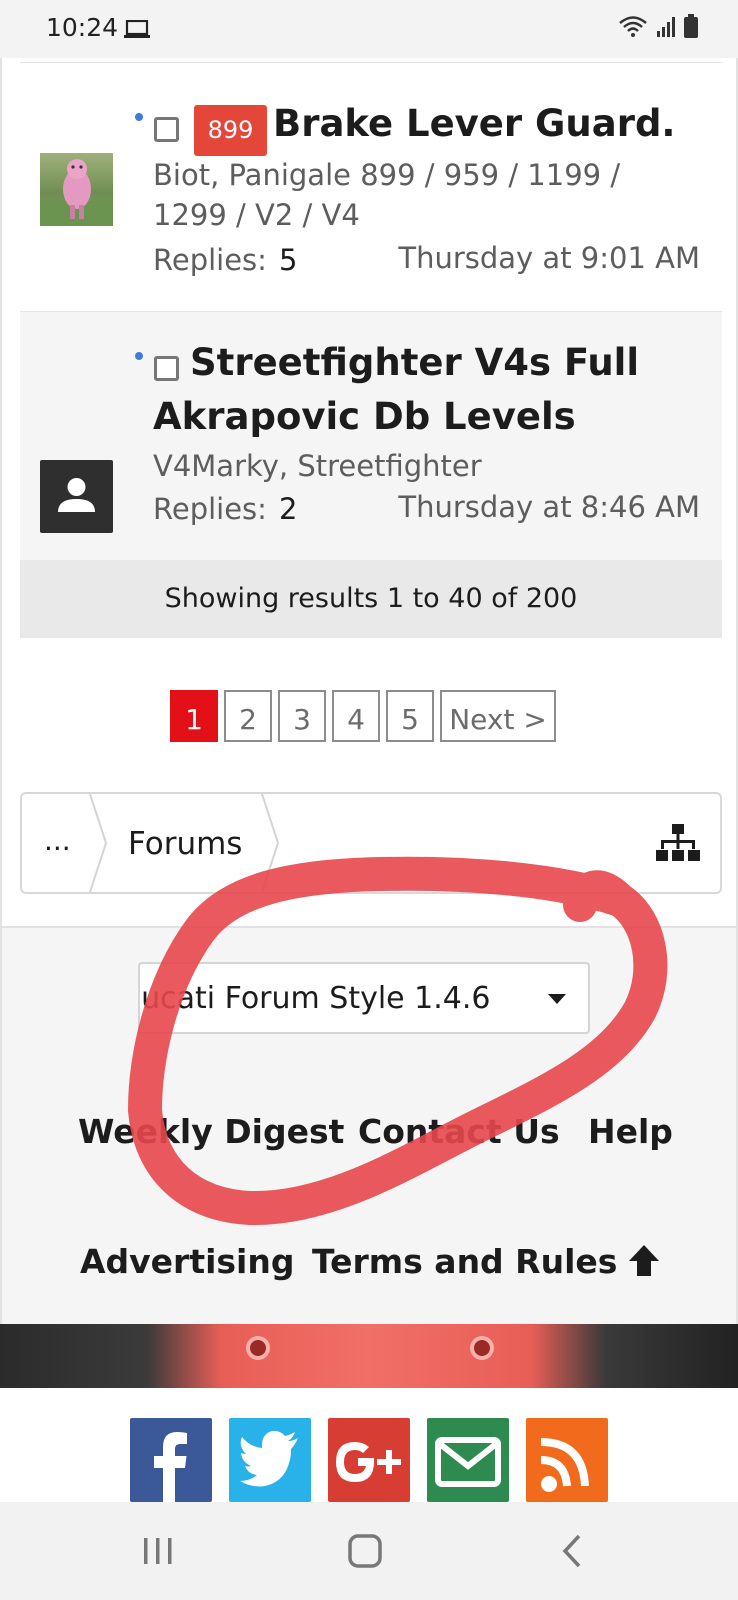  What do you see at coordinates (474, 124) in the screenshot?
I see `thread-title: Brake Lever Guard.` at bounding box center [474, 124].